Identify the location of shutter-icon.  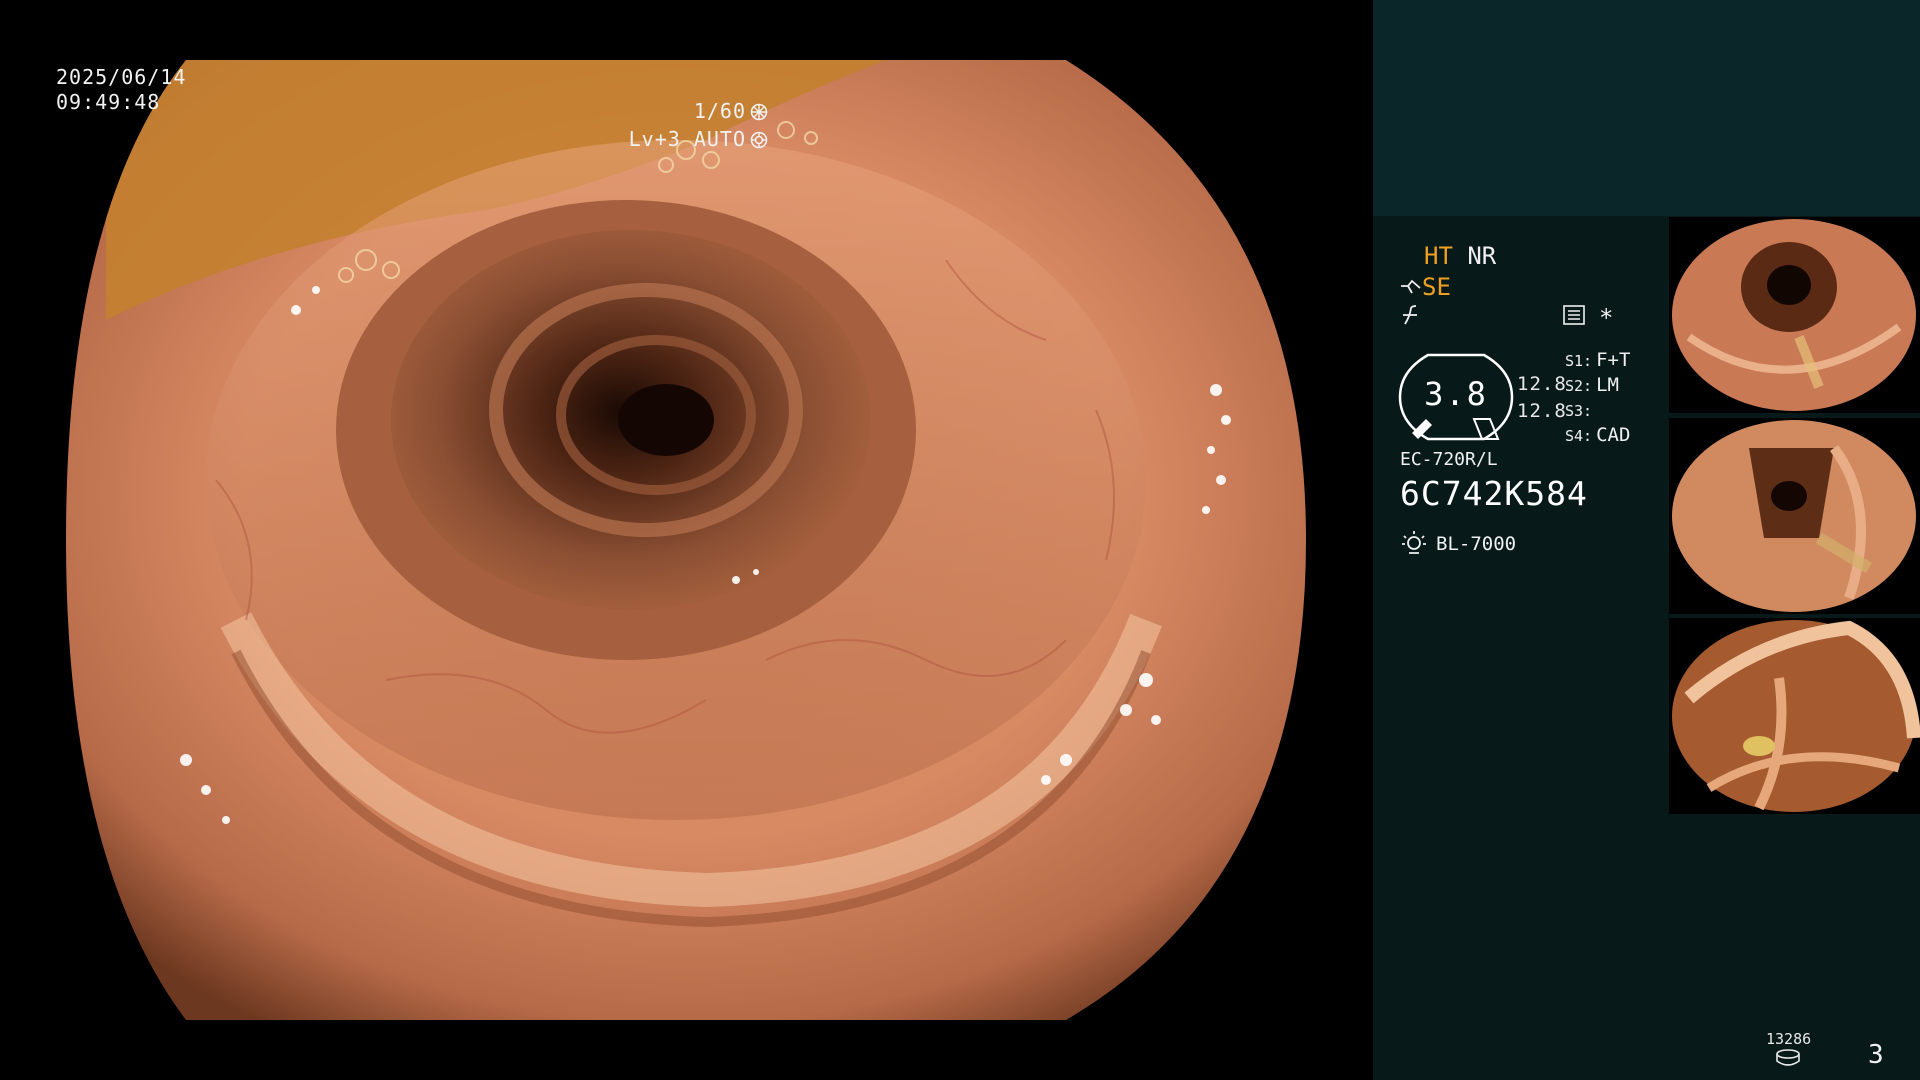
(759, 112).